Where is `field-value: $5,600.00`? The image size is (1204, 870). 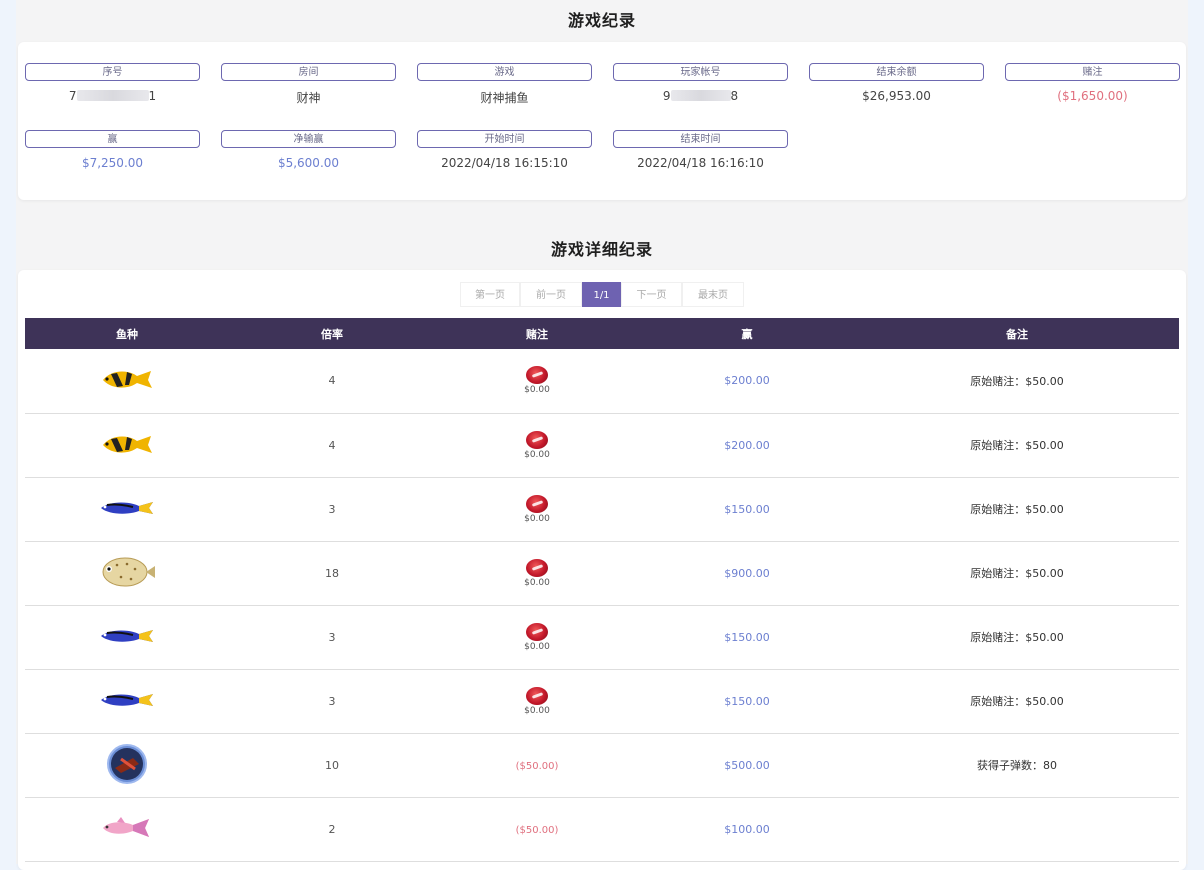 field-value: $5,600.00 is located at coordinates (308, 163).